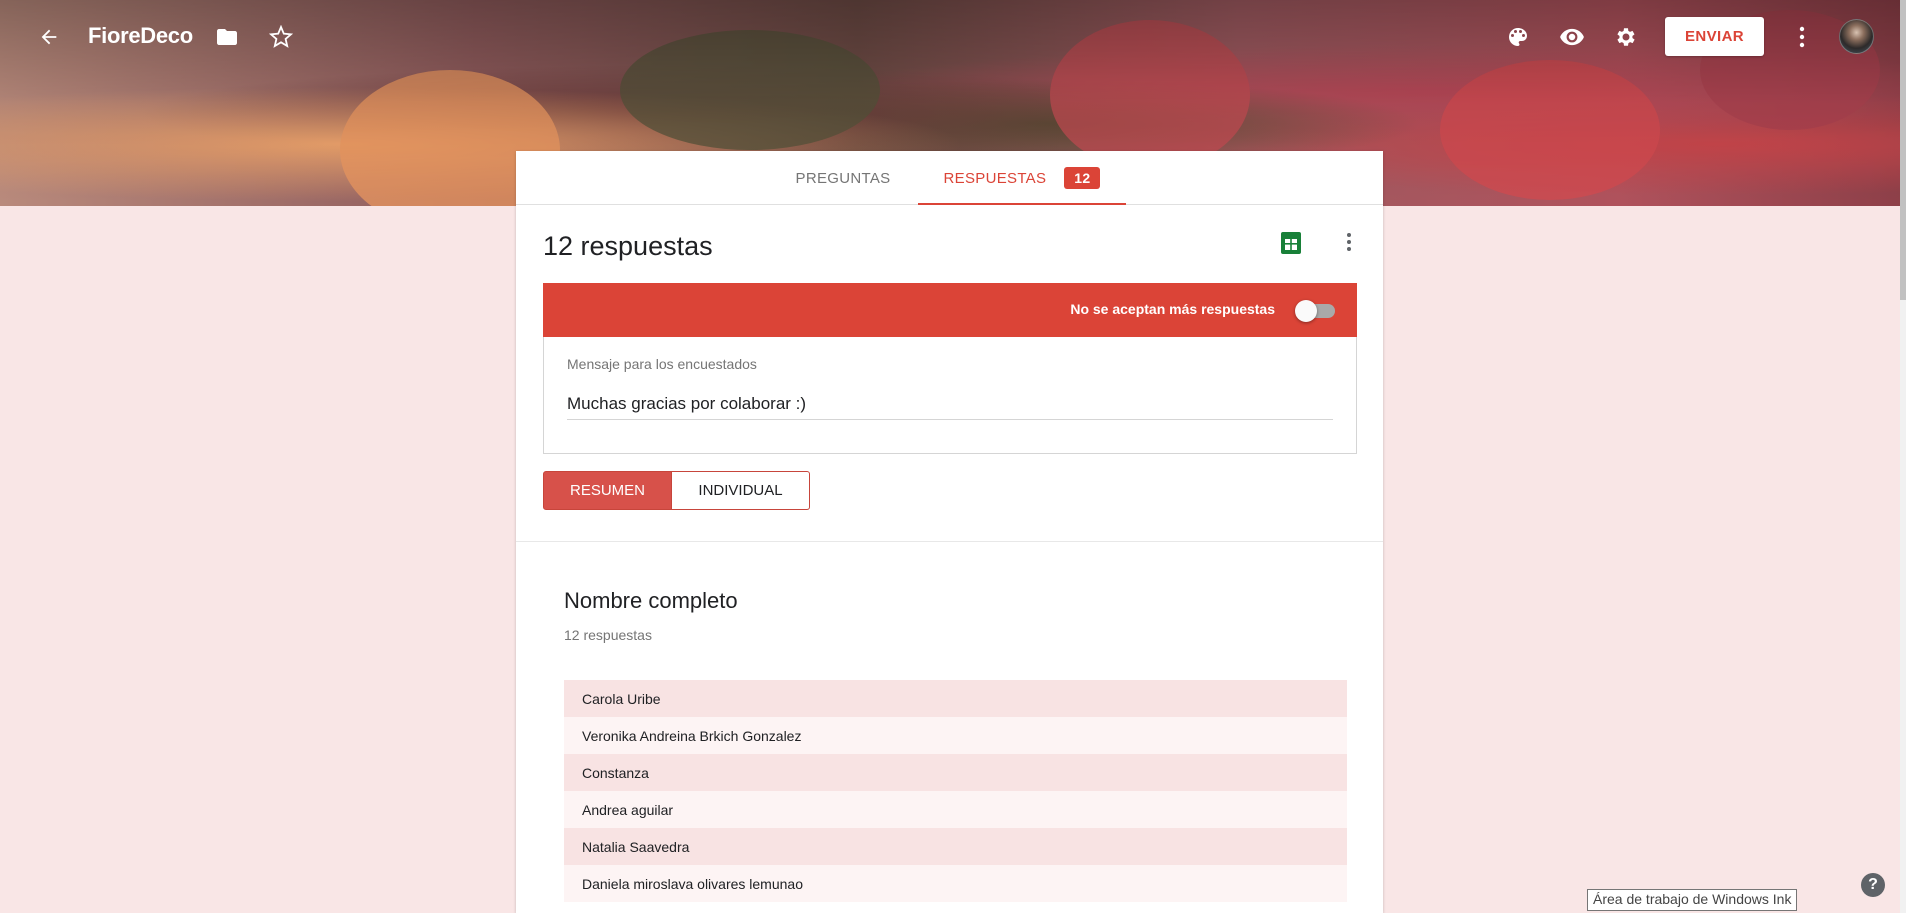  I want to click on palette-icon, so click(1518, 37).